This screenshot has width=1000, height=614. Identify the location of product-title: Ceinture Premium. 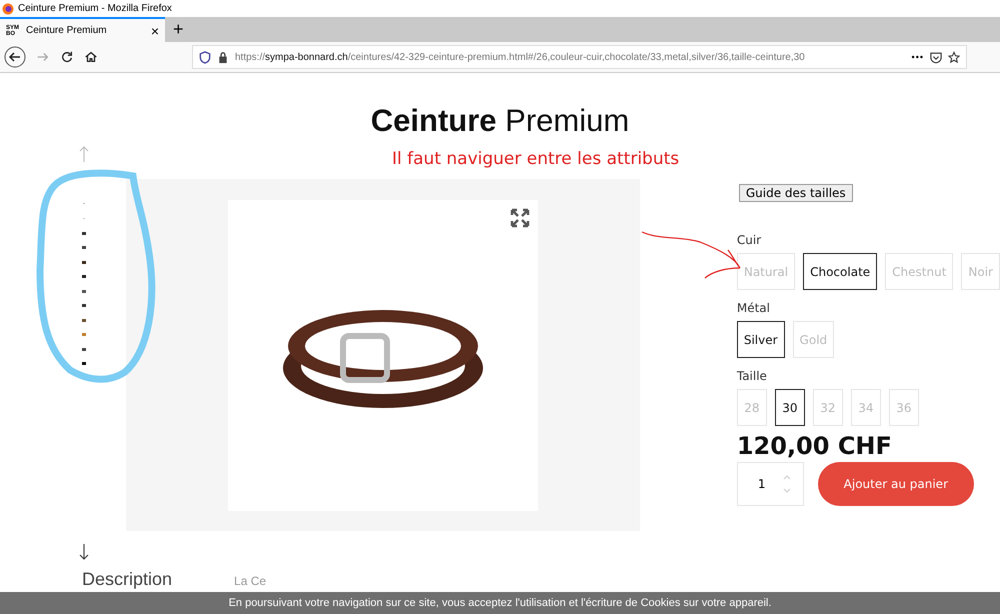
(500, 121).